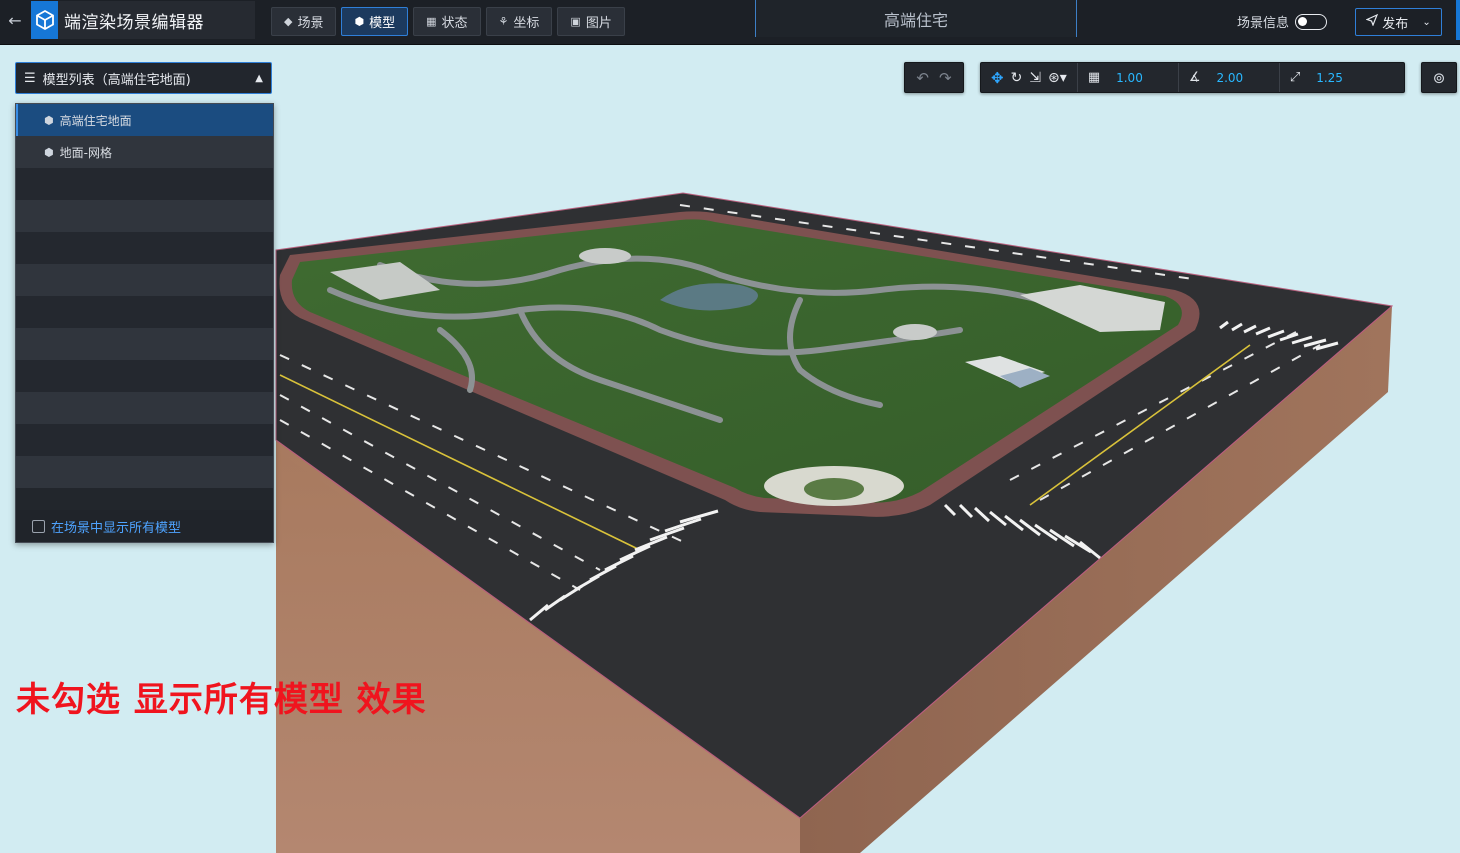 The image size is (1460, 853). I want to click on publish-button: 发布 ⌄, so click(1398, 22).